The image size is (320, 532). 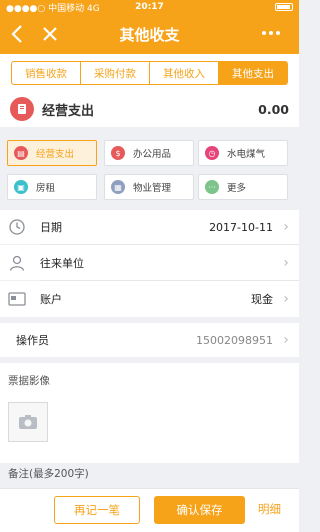 What do you see at coordinates (21, 187) in the screenshot?
I see `car-icon: ▣` at bounding box center [21, 187].